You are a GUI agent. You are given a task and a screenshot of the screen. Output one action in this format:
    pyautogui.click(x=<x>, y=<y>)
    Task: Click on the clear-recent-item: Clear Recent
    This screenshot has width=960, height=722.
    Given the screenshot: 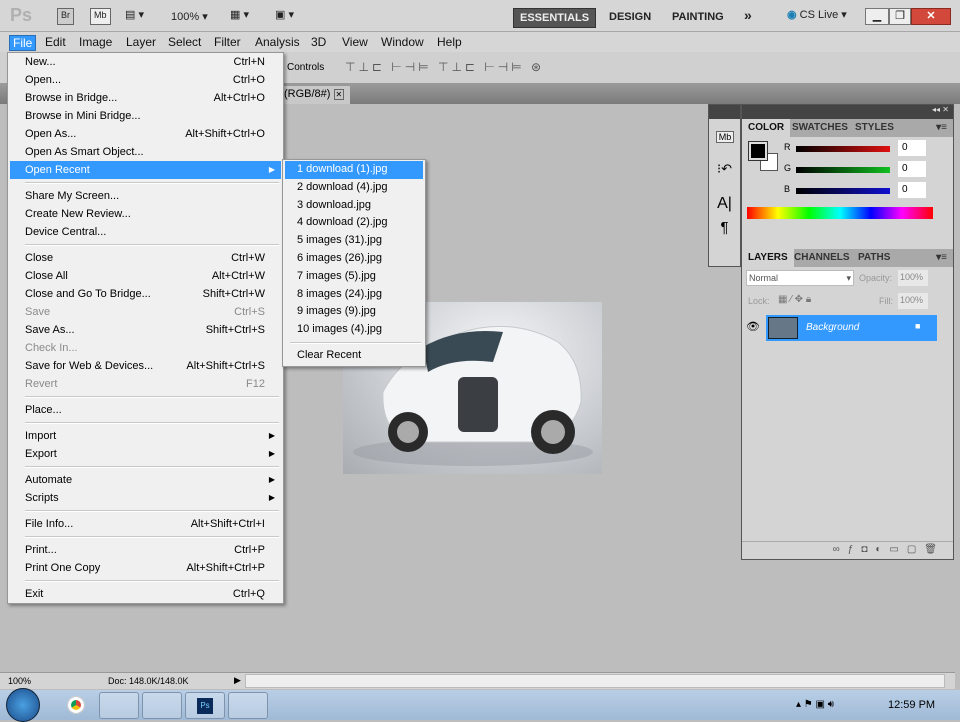 What is the action you would take?
    pyautogui.click(x=354, y=356)
    